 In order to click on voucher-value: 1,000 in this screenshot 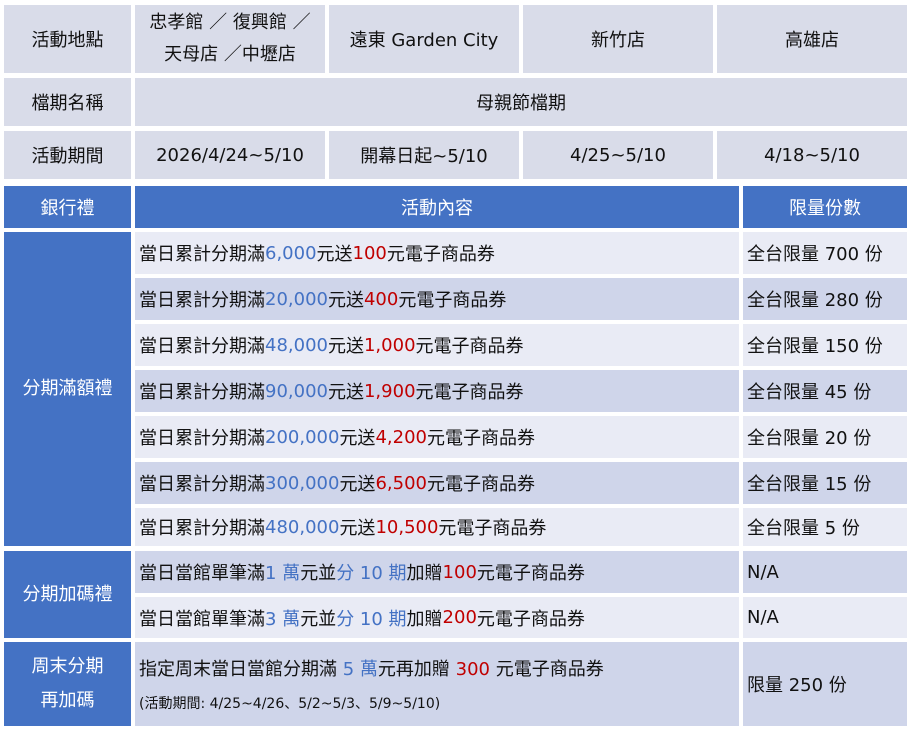, I will do `click(389, 345)`.